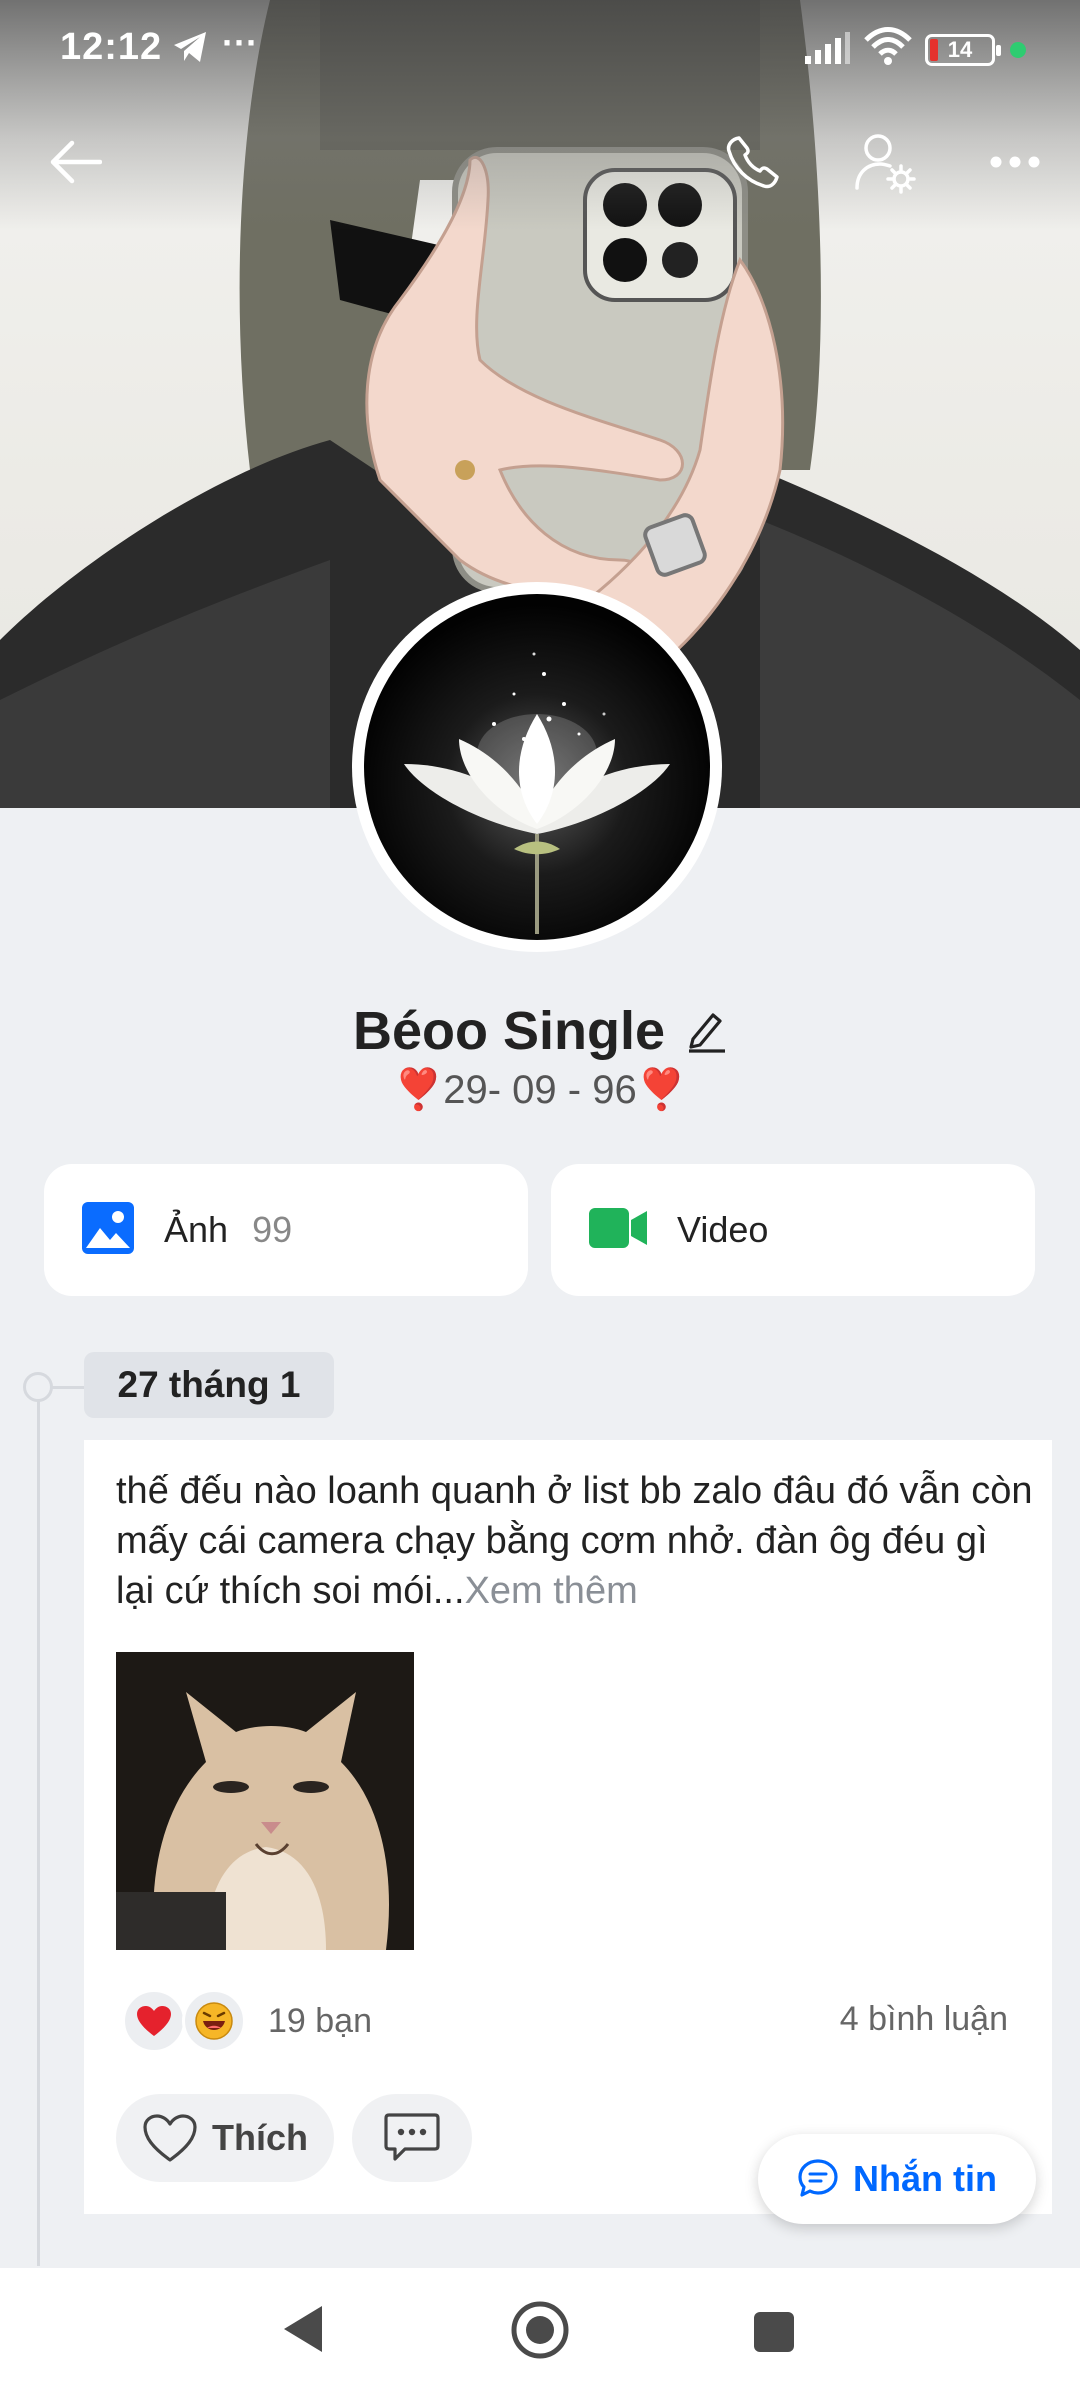 This screenshot has height=2400, width=1080. I want to click on more-icon, so click(1015, 162).